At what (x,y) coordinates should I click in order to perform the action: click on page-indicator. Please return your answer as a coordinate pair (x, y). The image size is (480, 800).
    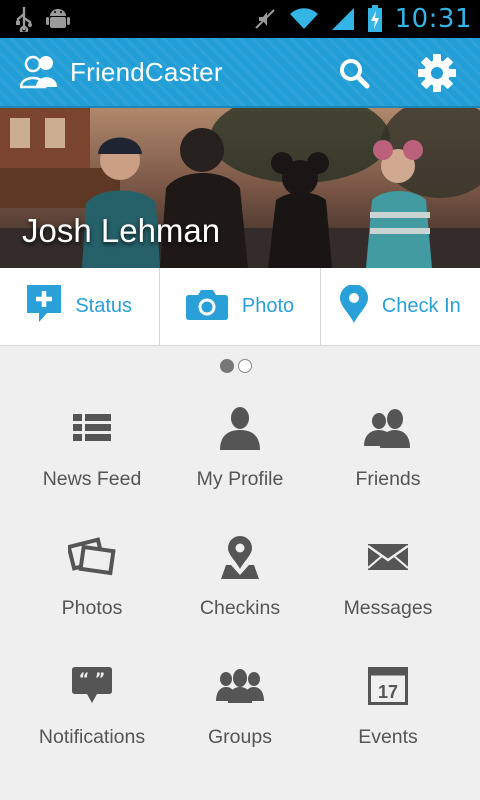
    Looking at the image, I should click on (236, 366).